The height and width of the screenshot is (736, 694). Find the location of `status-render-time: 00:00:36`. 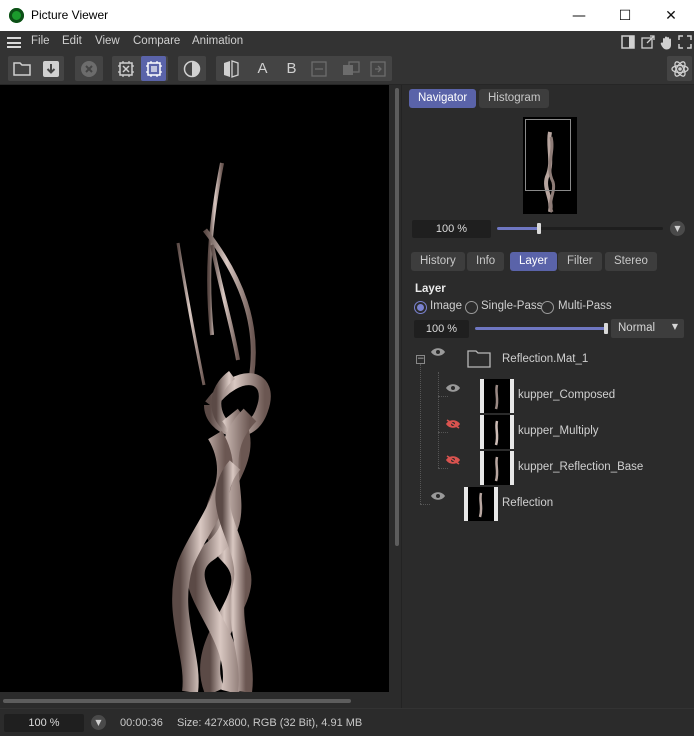

status-render-time: 00:00:36 is located at coordinates (141, 723).